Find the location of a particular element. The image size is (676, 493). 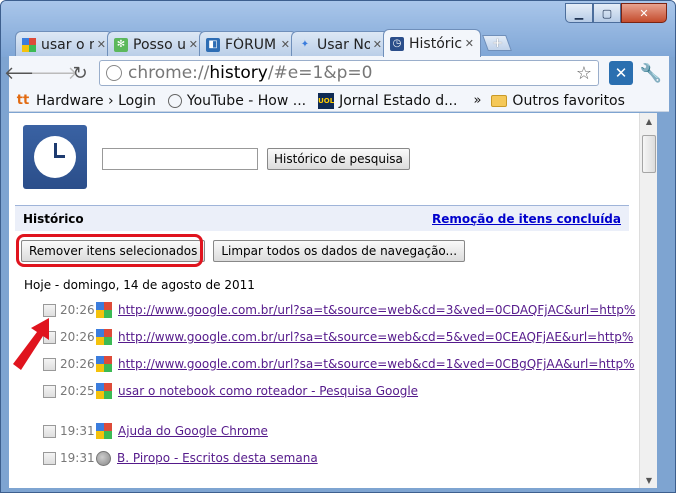

new-tab-button: + is located at coordinates (497, 43).